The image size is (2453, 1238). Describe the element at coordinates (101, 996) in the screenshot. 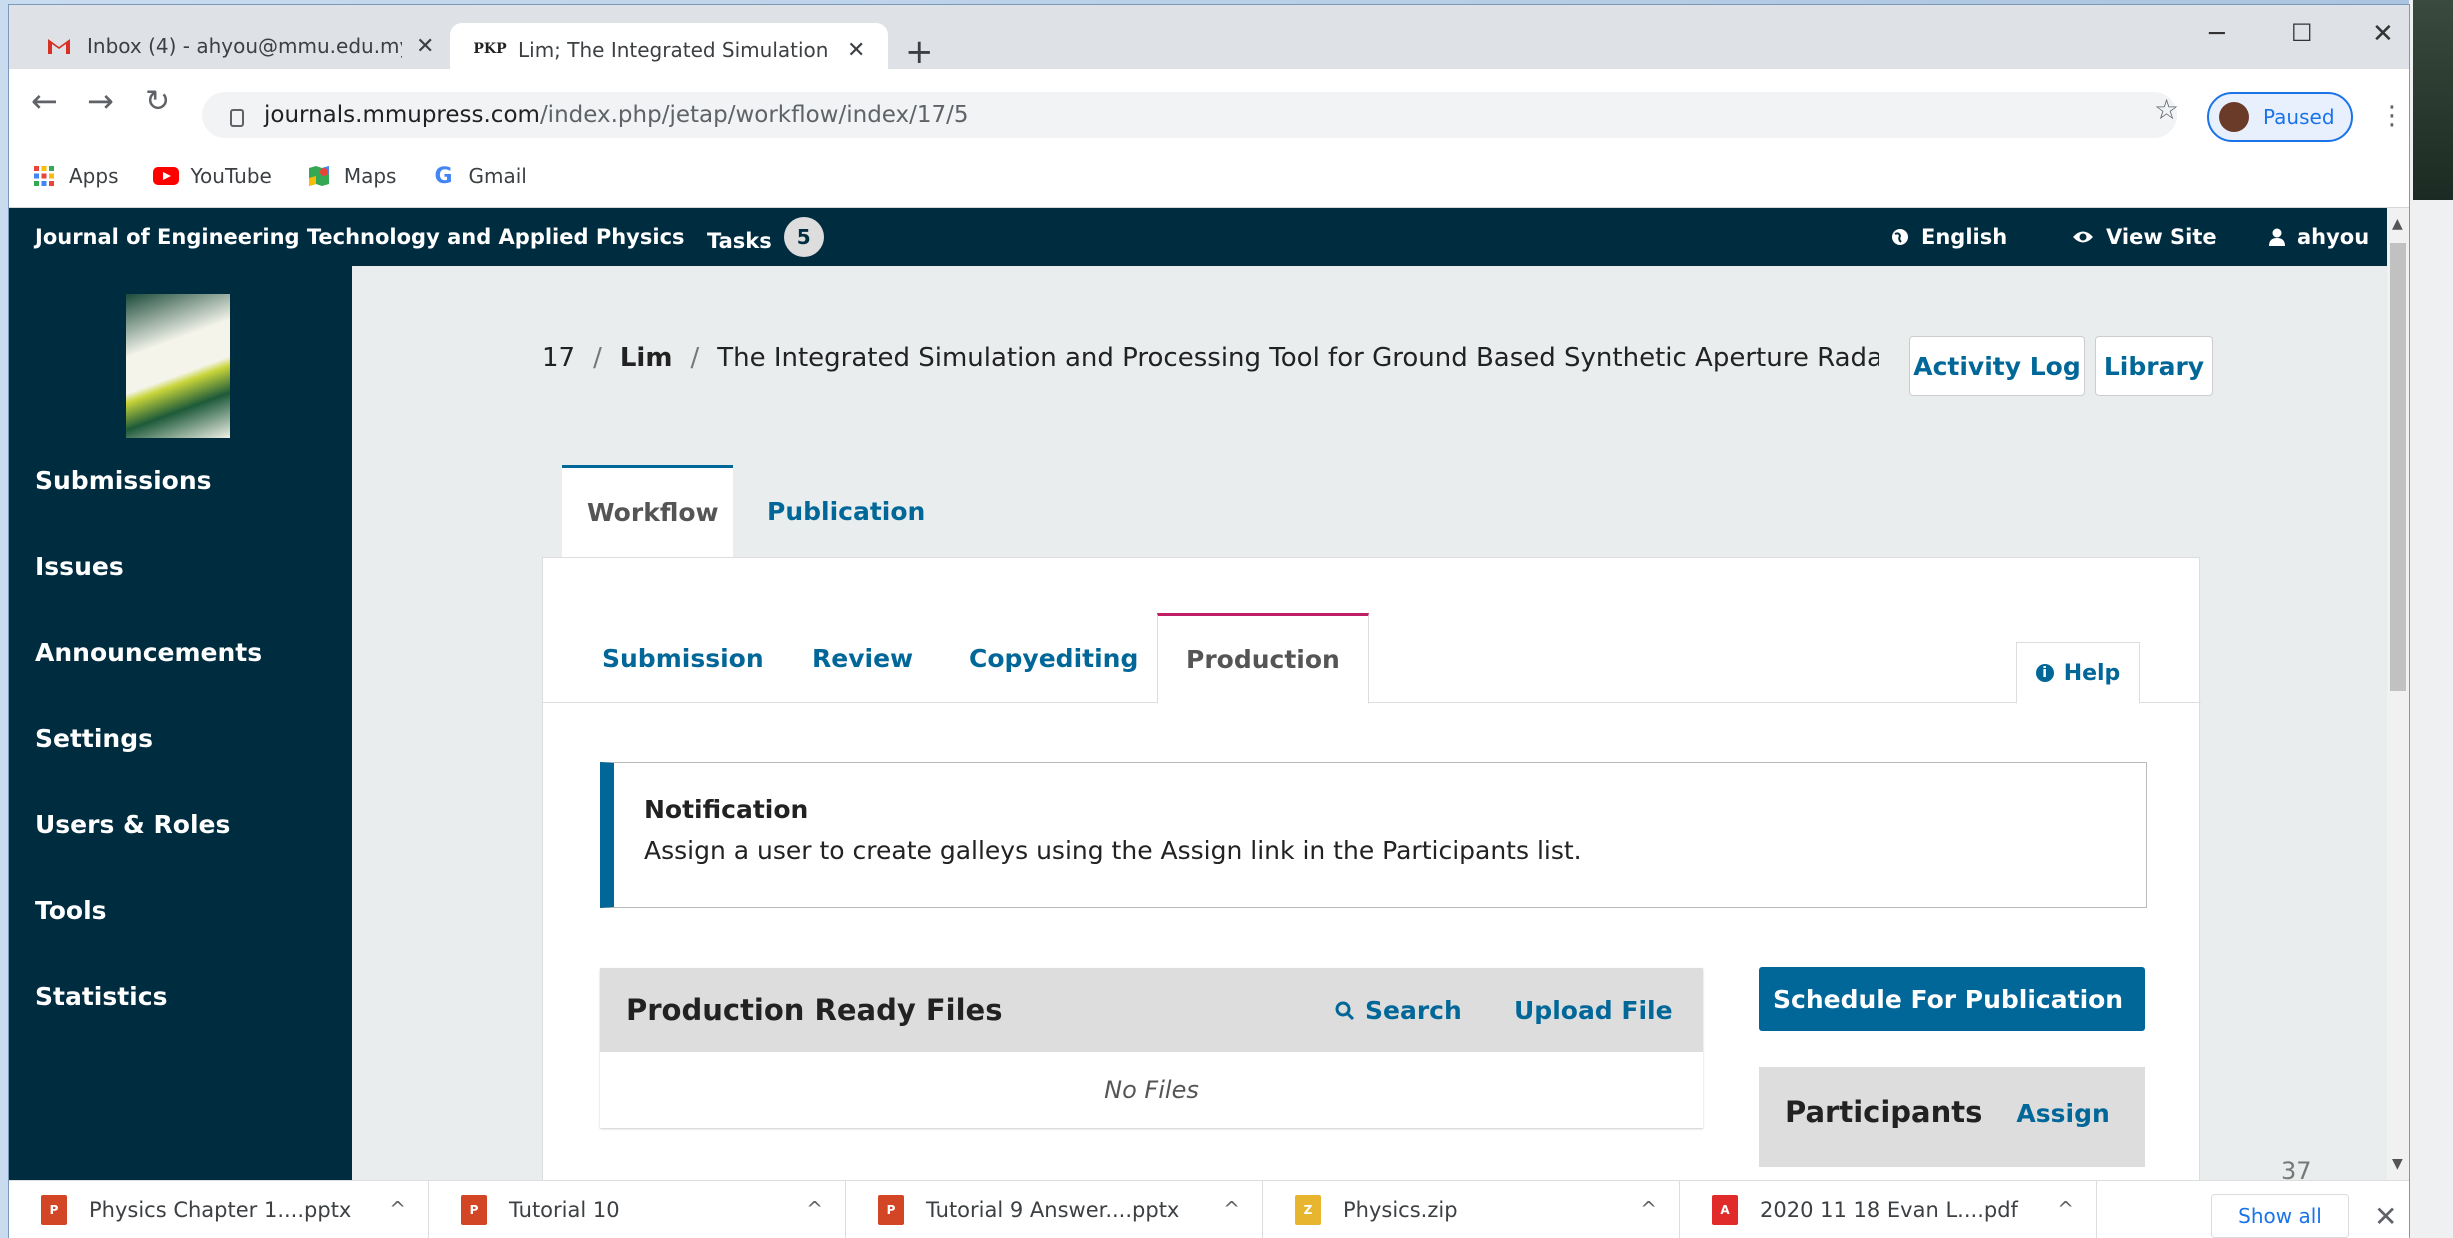

I see `sidebar-item-statistics: Statistics` at that location.